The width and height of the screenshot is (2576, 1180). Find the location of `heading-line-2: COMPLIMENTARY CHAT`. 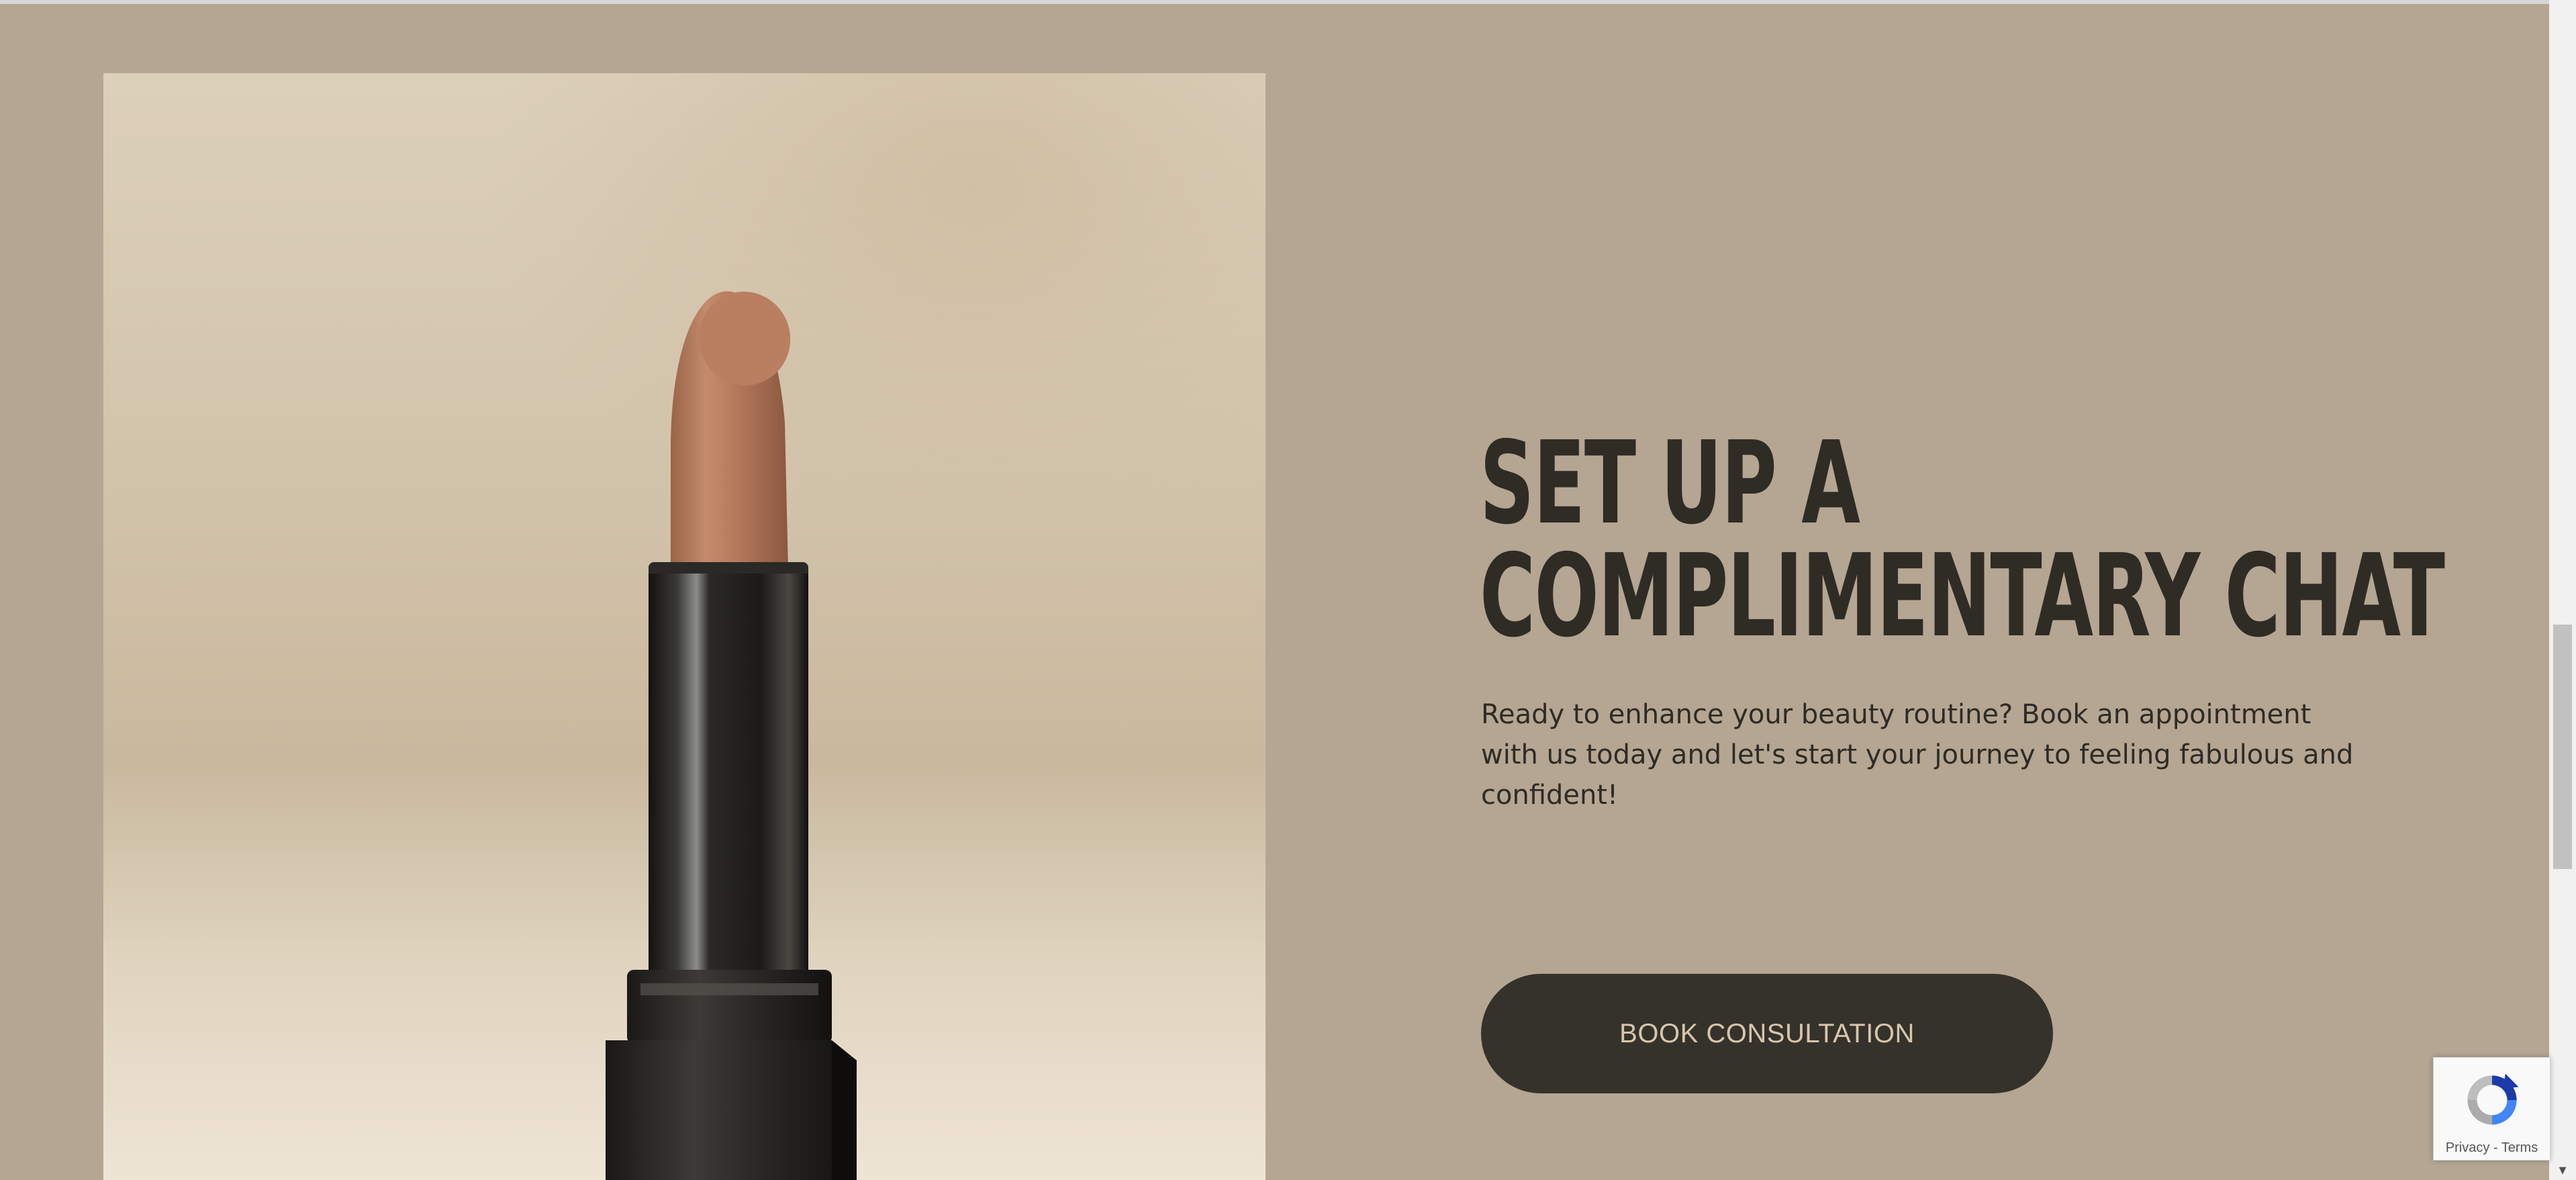

heading-line-2: COMPLIMENTARY CHAT is located at coordinates (1962, 596).